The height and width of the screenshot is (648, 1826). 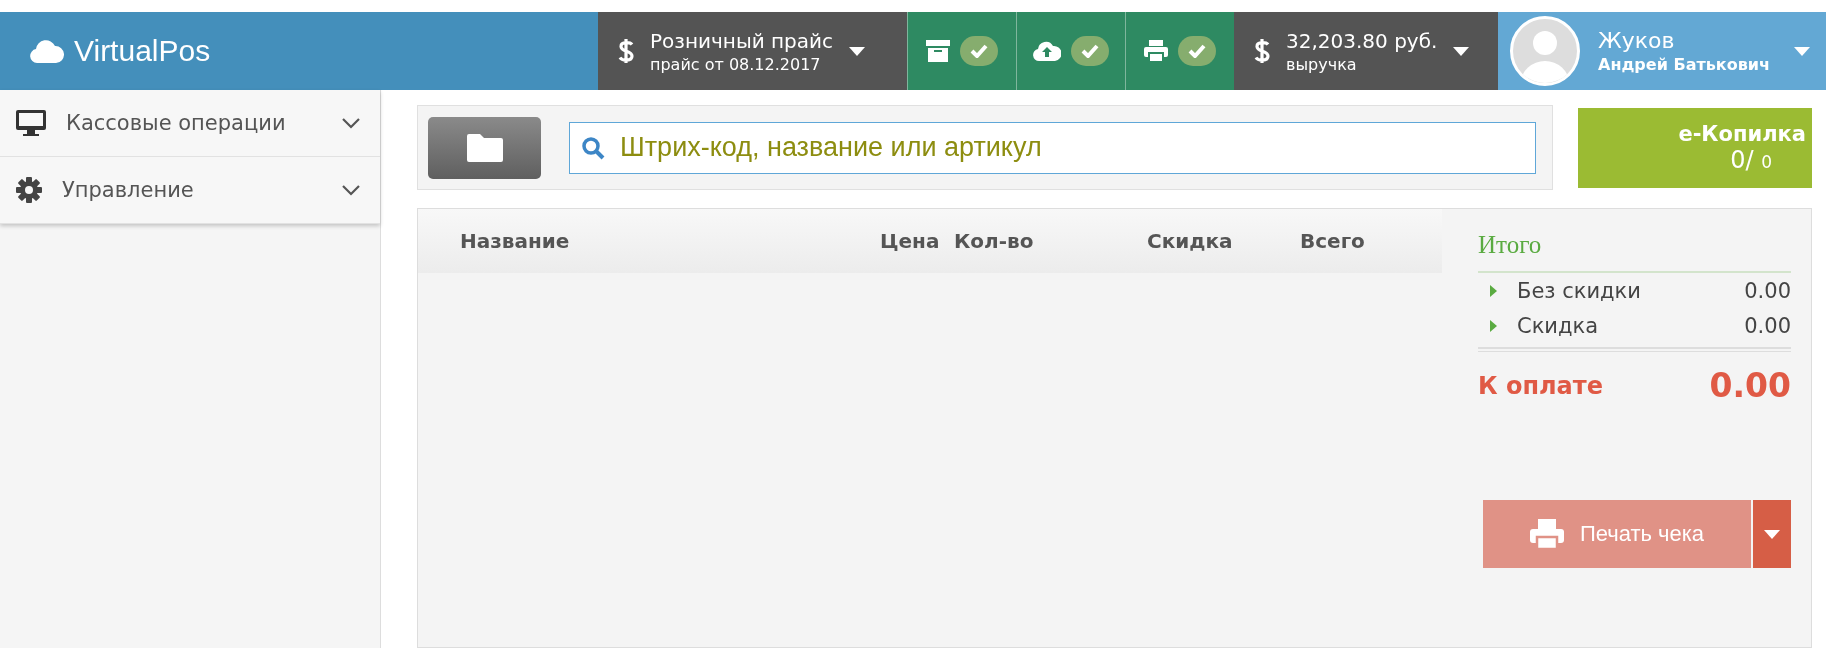 I want to click on folder-icon, so click(x=484, y=147).